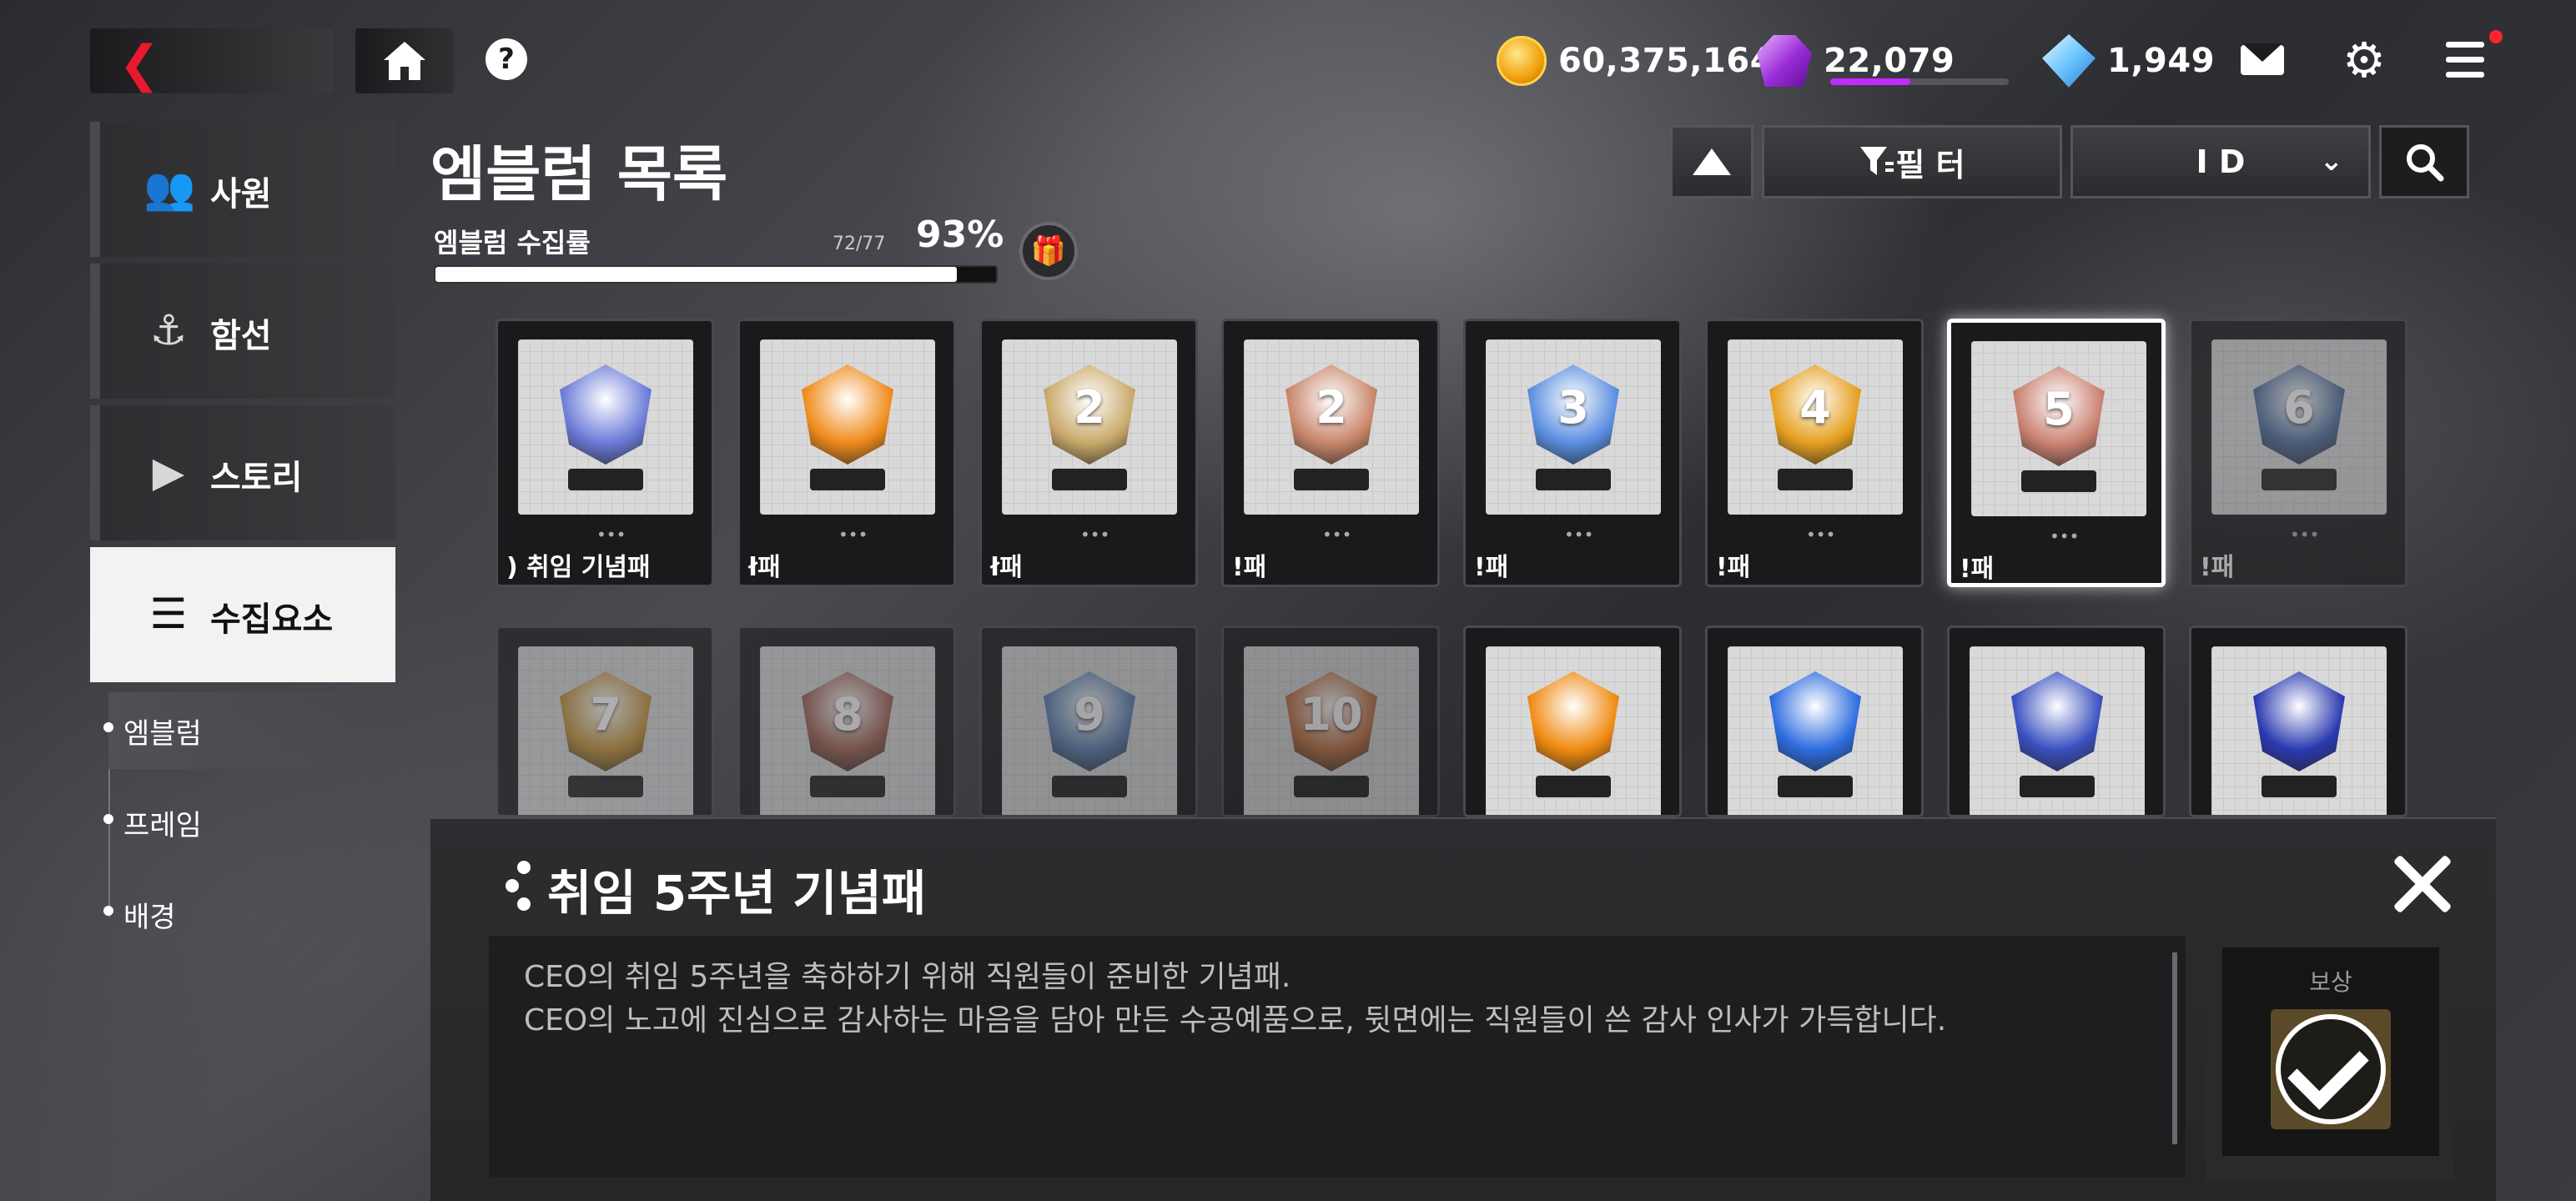  Describe the element at coordinates (2069, 61) in the screenshot. I see `blue-diamond-icon` at that location.